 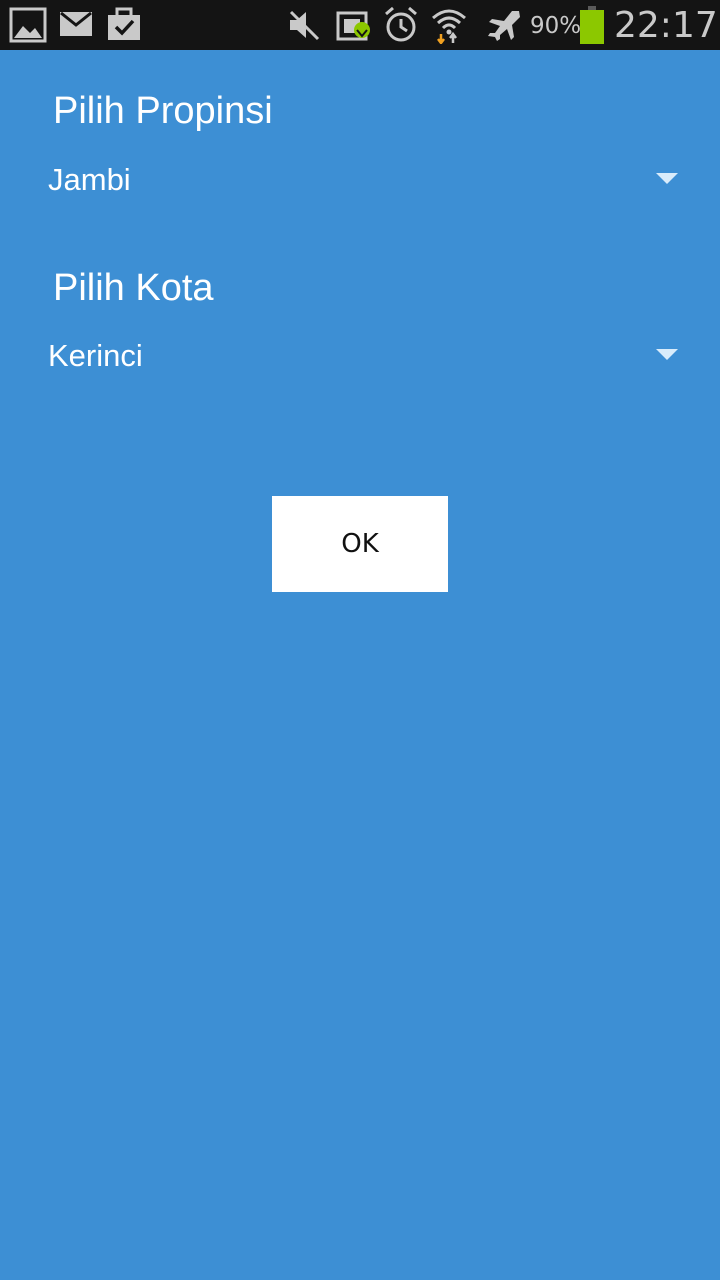 What do you see at coordinates (360, 544) in the screenshot?
I see `ok-button: OK` at bounding box center [360, 544].